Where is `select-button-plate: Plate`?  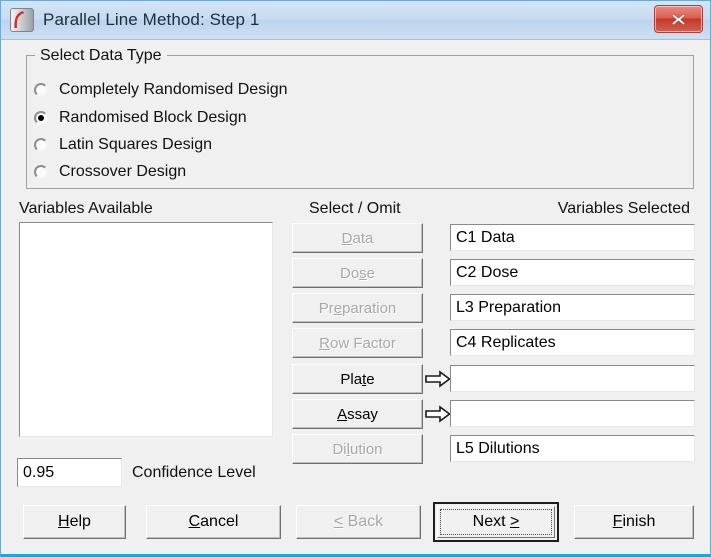 select-button-plate: Plate is located at coordinates (357, 379).